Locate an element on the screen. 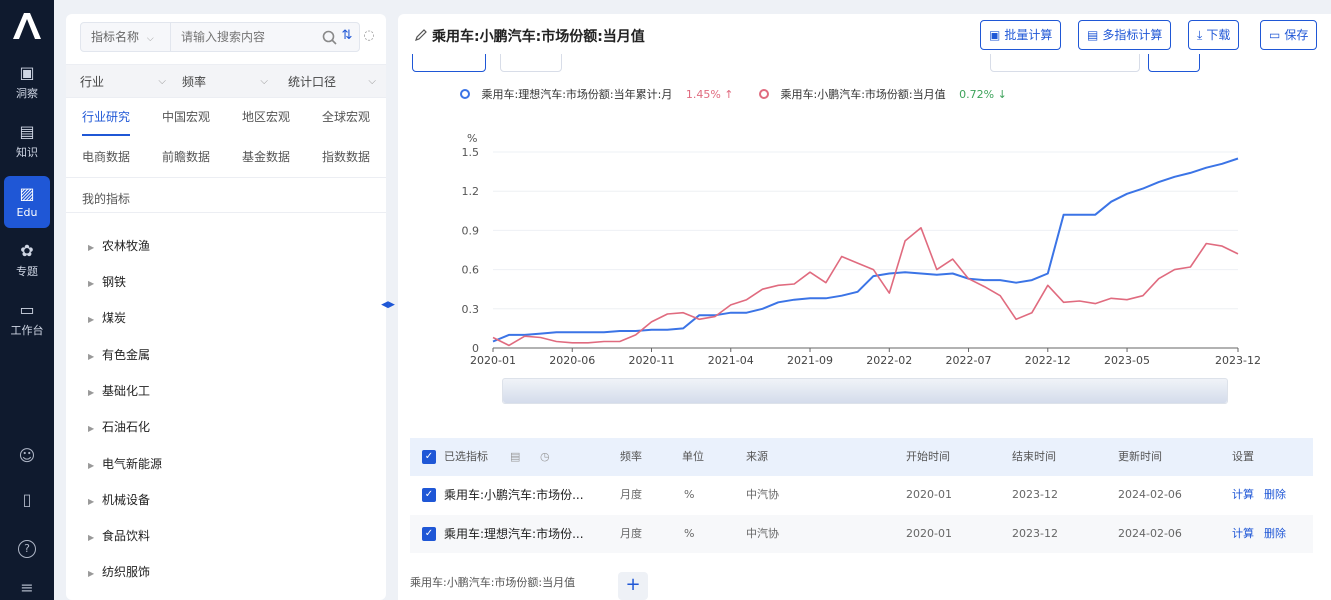 This screenshot has width=1331, height=600. tab-fund-data: 基金数据 is located at coordinates (266, 161).